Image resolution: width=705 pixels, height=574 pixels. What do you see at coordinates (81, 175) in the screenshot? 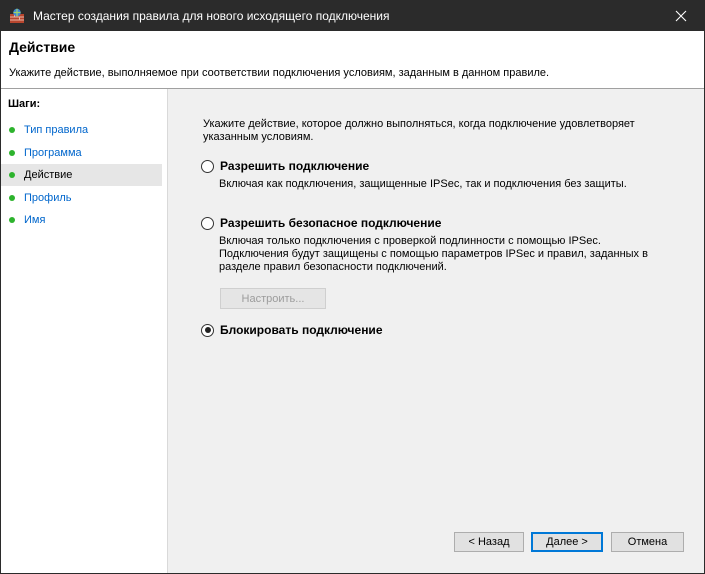
I see `sidebar-item-action: Действие` at bounding box center [81, 175].